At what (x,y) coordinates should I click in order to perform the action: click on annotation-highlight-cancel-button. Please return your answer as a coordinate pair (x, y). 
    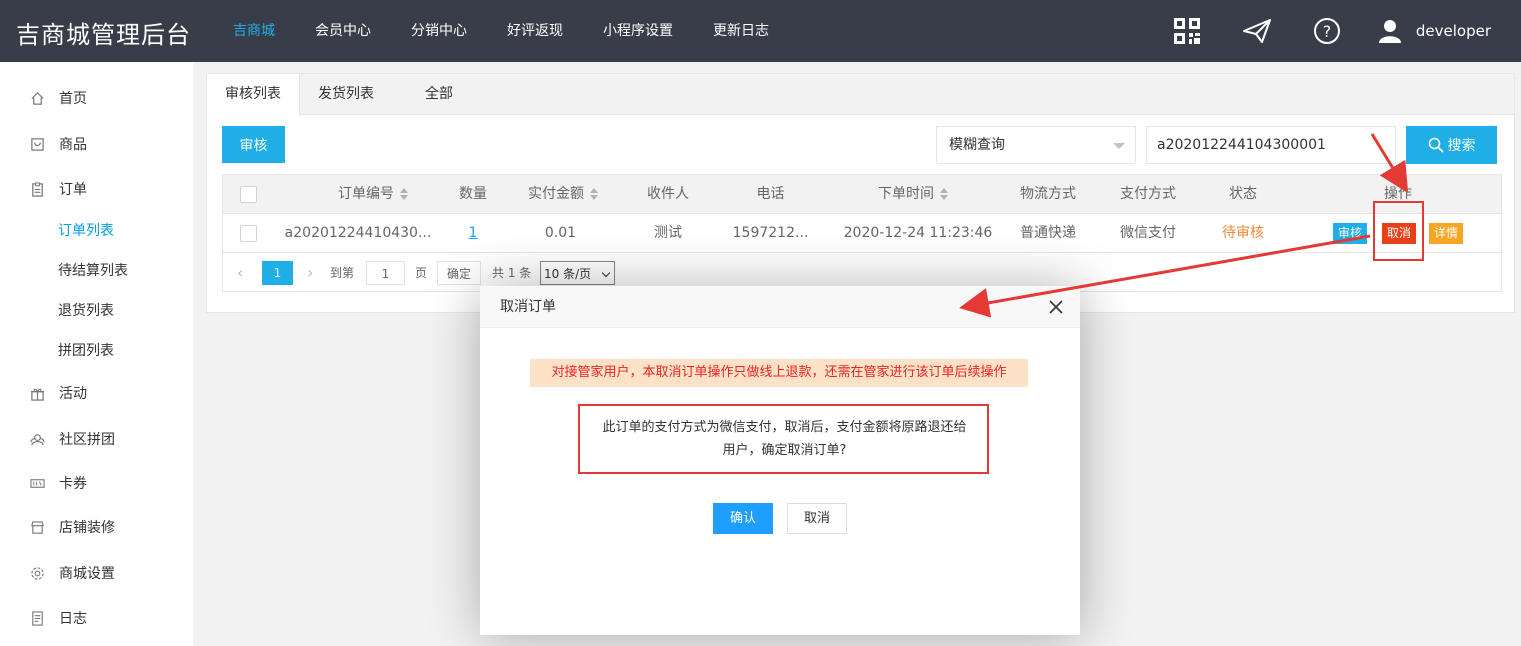
    Looking at the image, I should click on (1398, 231).